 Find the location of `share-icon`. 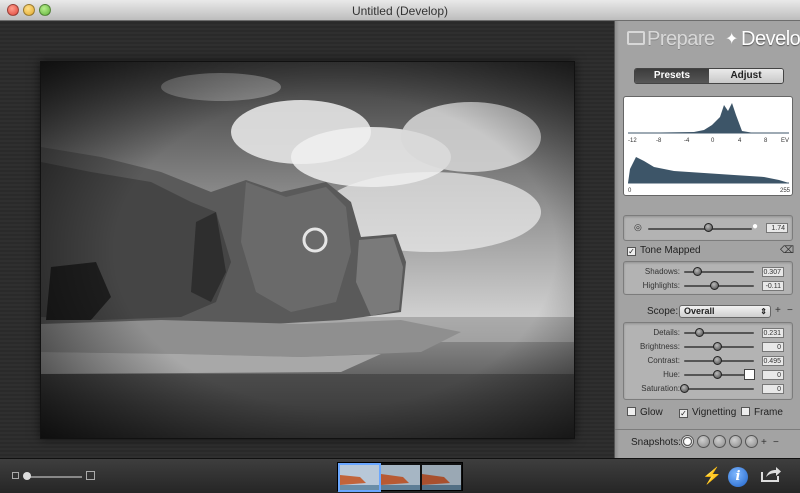

share-icon is located at coordinates (771, 476).